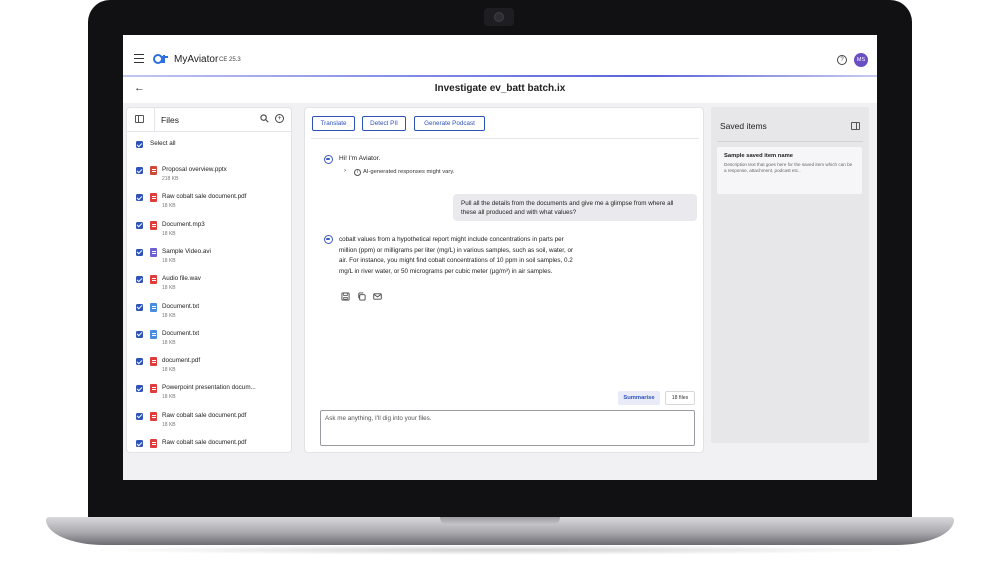 The height and width of the screenshot is (563, 1000). What do you see at coordinates (384, 123) in the screenshot?
I see `detect-pii-button: Detect PII` at bounding box center [384, 123].